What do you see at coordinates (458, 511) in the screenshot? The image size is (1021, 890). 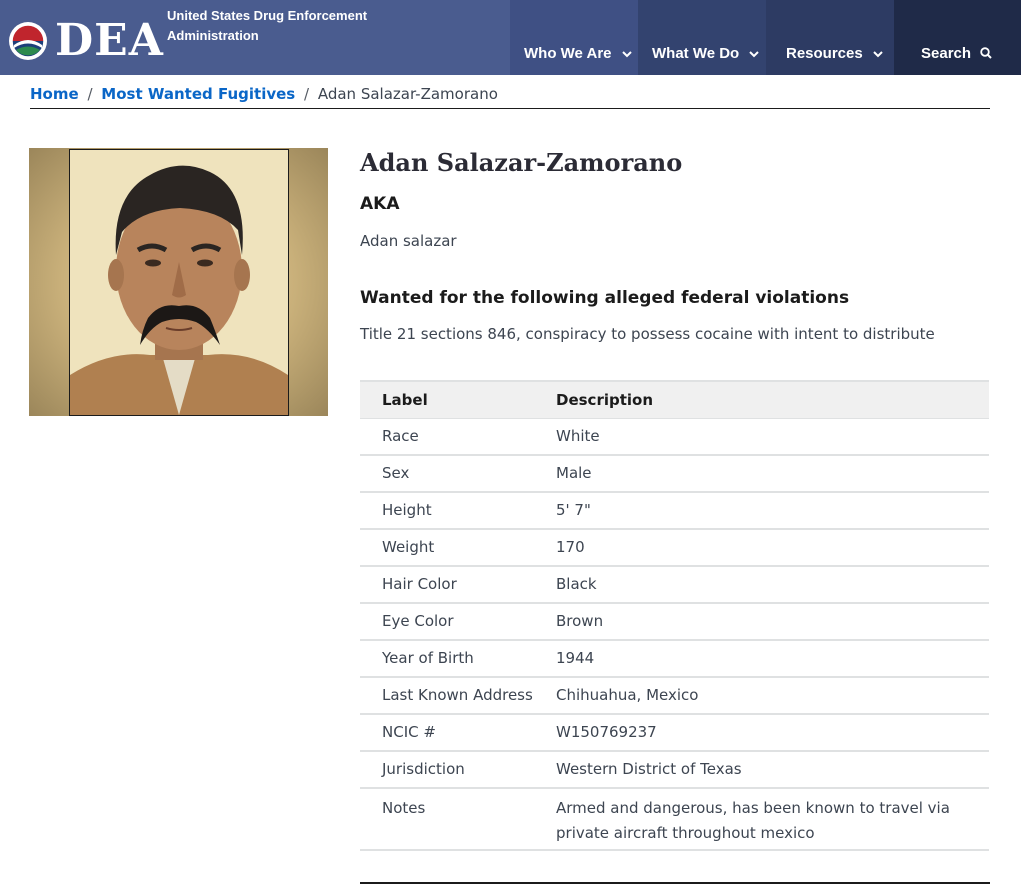 I see `row-label: Height` at bounding box center [458, 511].